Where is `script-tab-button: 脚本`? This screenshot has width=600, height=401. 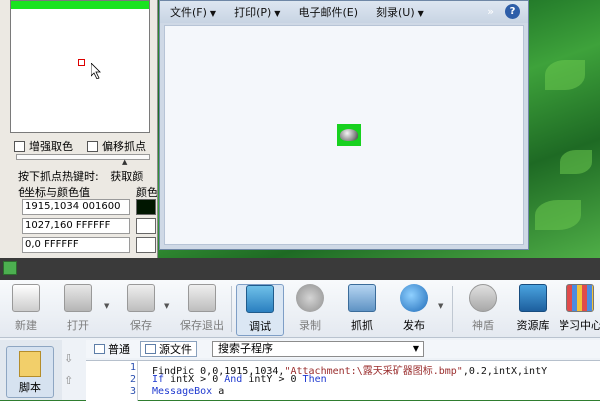
script-tab-button: 脚本 is located at coordinates (30, 372).